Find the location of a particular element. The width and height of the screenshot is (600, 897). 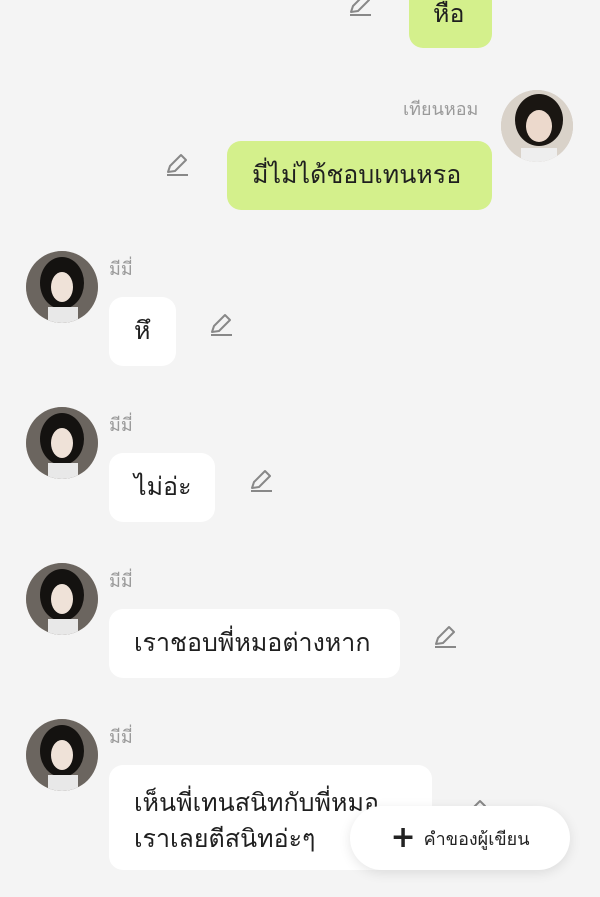

message-text: หือ is located at coordinates (449, 14).